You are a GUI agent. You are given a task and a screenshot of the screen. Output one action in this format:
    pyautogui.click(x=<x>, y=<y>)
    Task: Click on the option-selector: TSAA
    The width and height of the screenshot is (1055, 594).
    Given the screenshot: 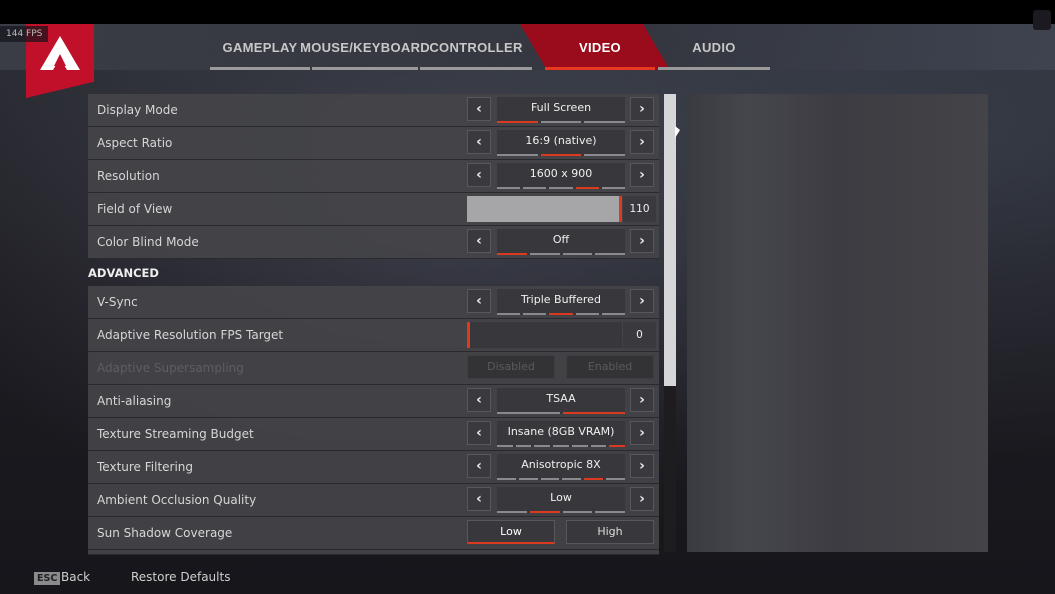 What is the action you would take?
    pyautogui.click(x=561, y=401)
    